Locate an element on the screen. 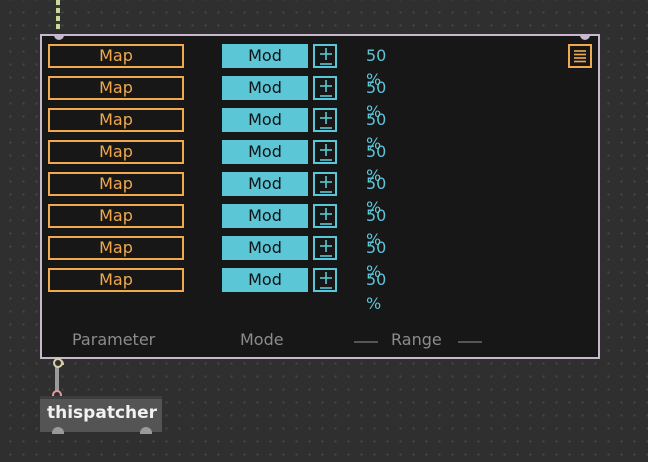 This screenshot has height=462, width=648. menu-button is located at coordinates (580, 56).